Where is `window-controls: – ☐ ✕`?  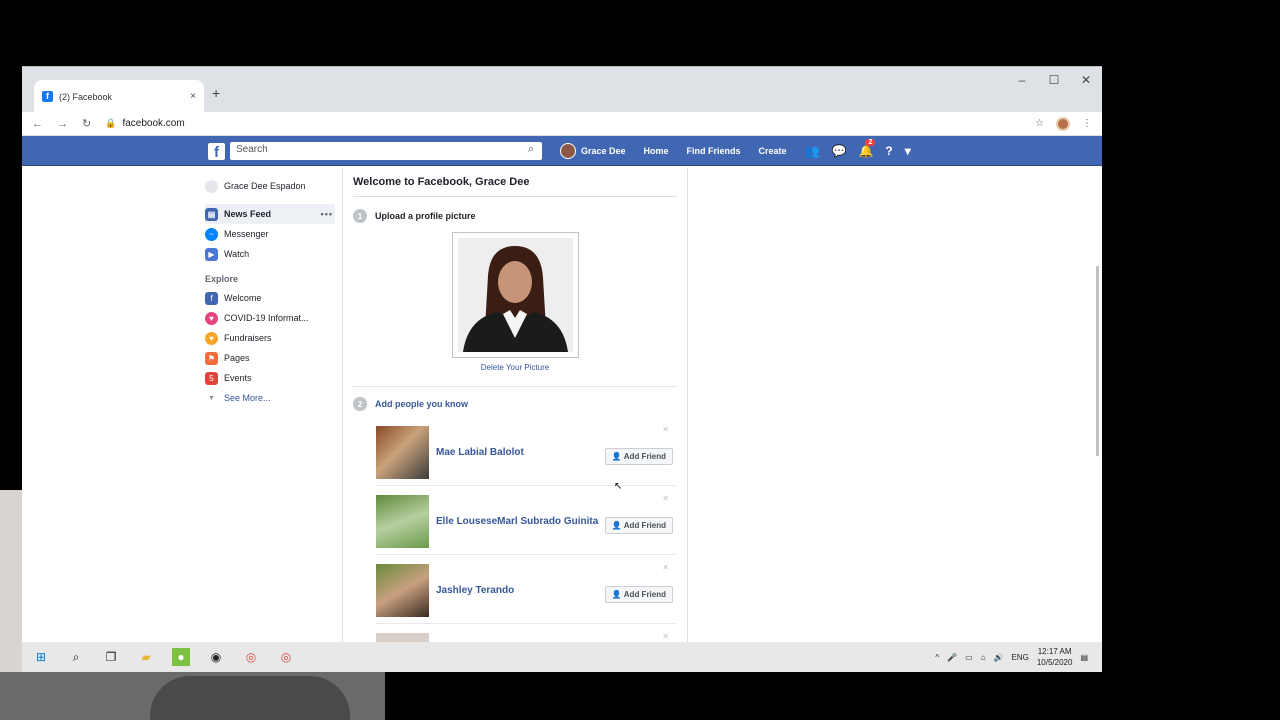 window-controls: – ☐ ✕ is located at coordinates (1054, 80).